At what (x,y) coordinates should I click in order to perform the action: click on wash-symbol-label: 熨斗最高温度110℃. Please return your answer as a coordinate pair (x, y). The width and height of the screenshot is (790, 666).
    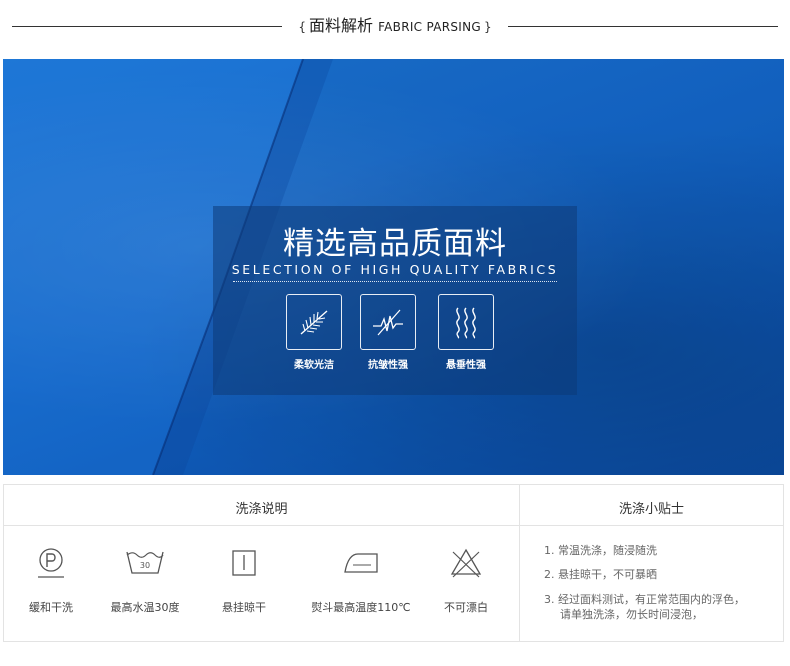
    Looking at the image, I should click on (361, 607).